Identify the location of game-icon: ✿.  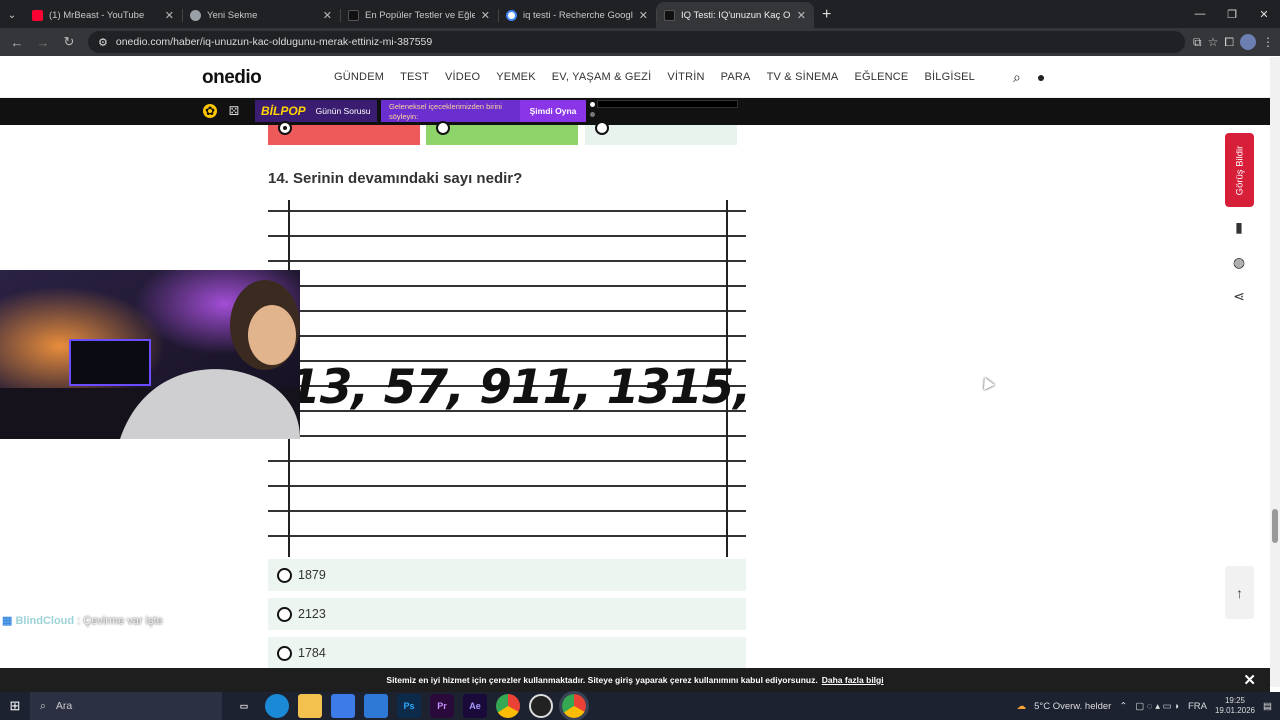
(210, 111).